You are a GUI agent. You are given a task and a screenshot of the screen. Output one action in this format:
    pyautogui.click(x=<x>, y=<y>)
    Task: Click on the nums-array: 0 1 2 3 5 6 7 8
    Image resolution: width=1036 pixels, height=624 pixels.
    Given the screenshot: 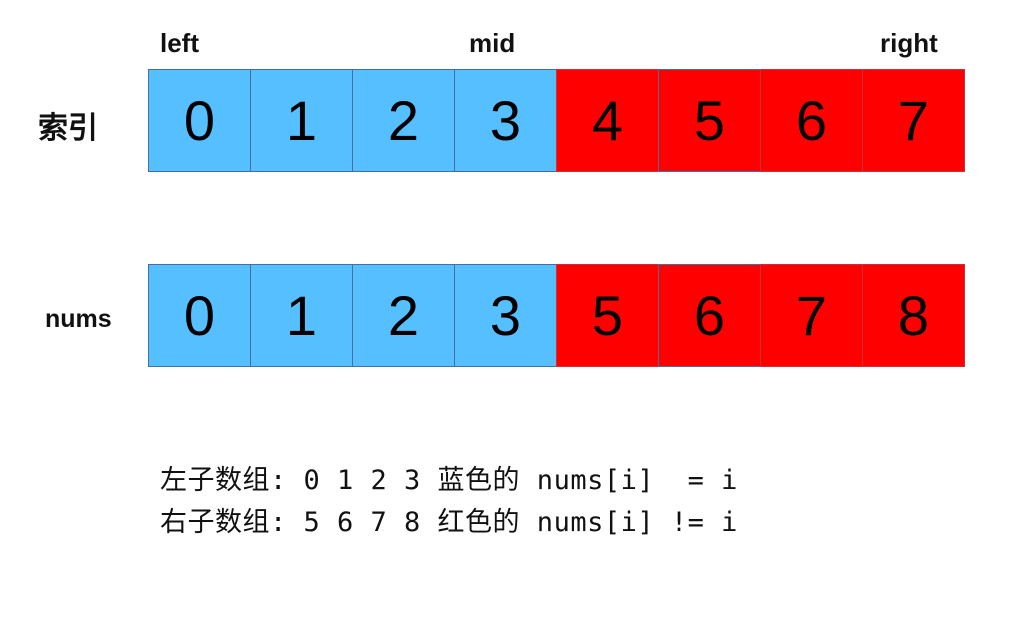 What is the action you would take?
    pyautogui.click(x=556, y=315)
    